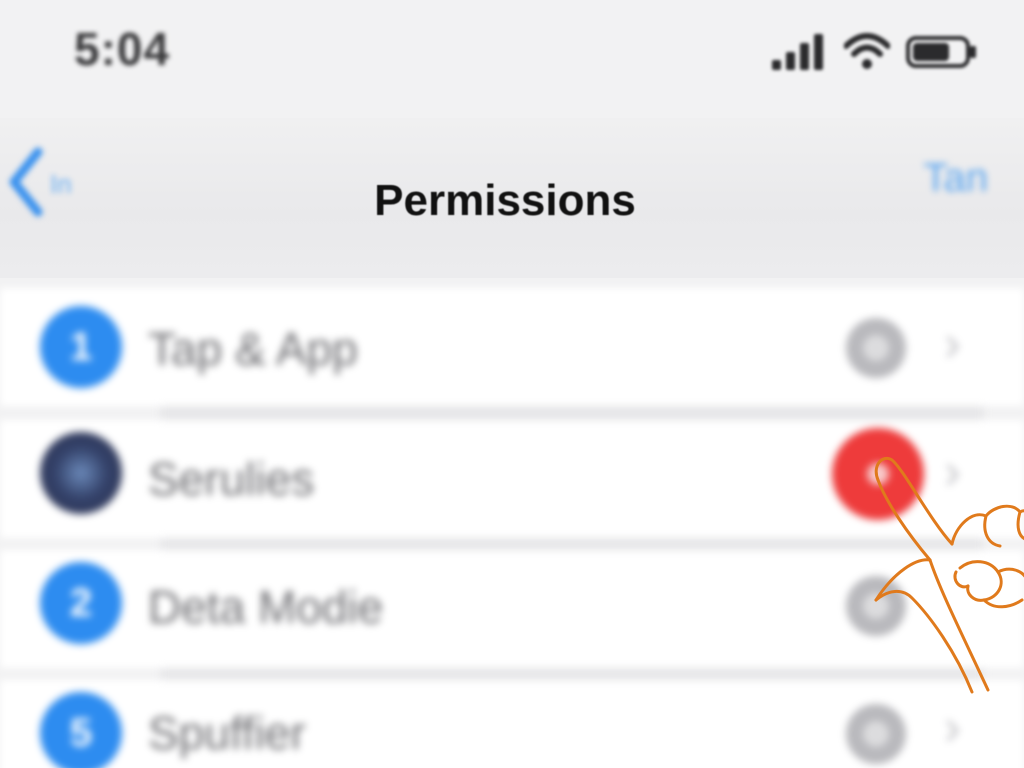 The image size is (1024, 768). I want to click on nav-action-button: Tan, so click(956, 178).